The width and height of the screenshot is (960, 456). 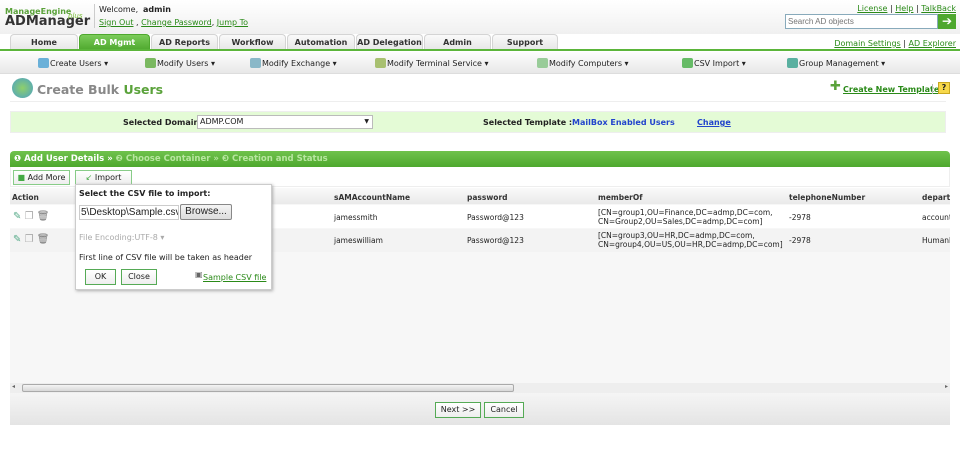 I want to click on ad-explorer-link: AD Explorer, so click(x=932, y=43).